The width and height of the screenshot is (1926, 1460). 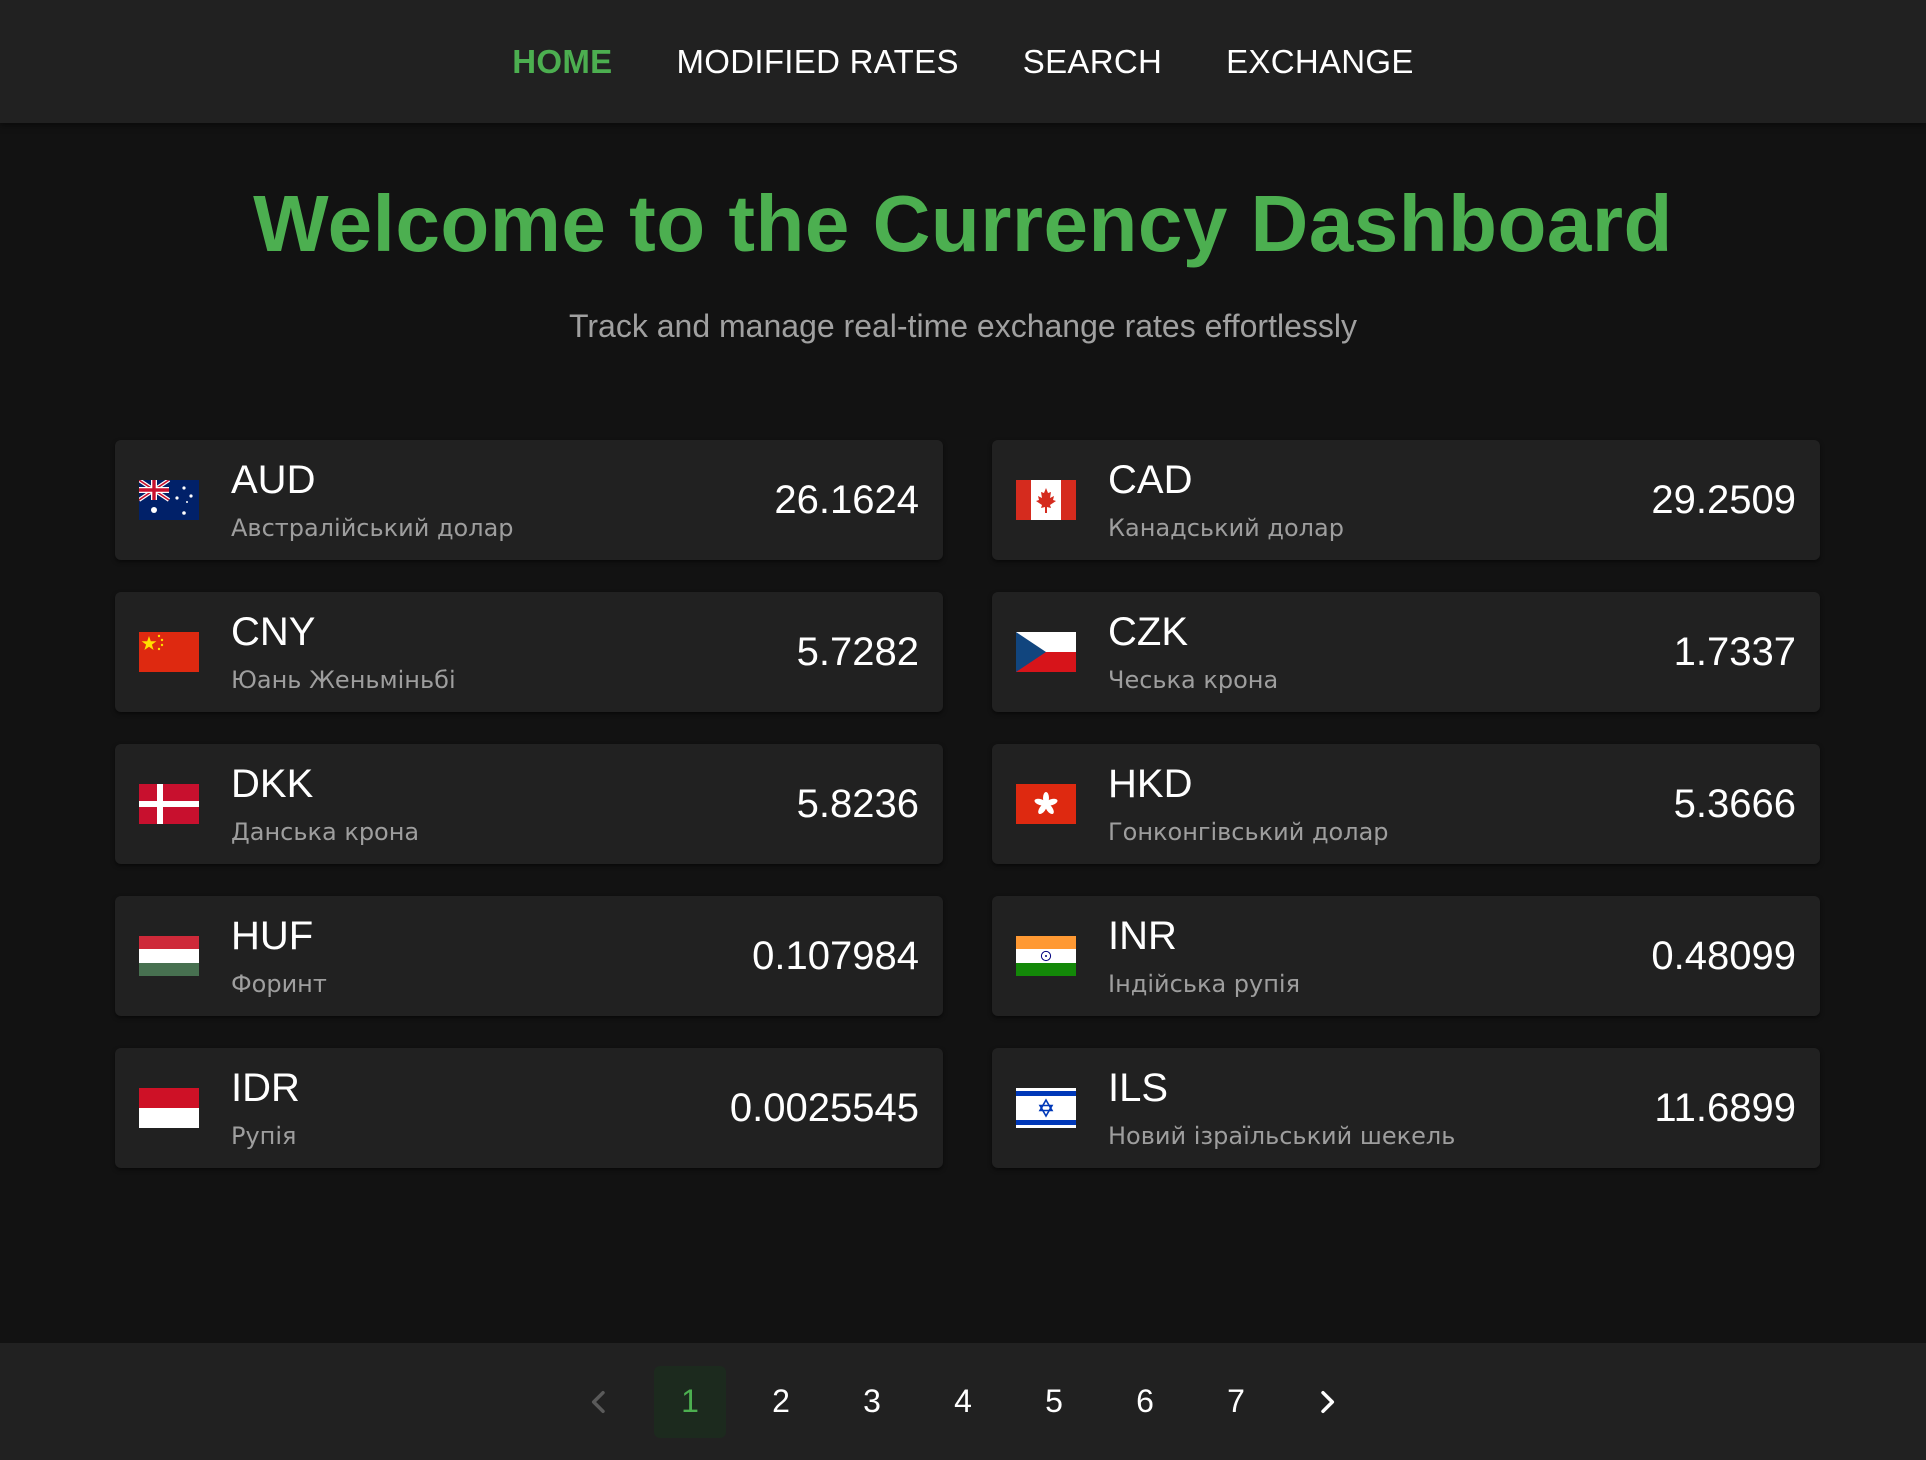 I want to click on pagination-bar: 1 2 3 4 5 6 7, so click(x=963, y=1401).